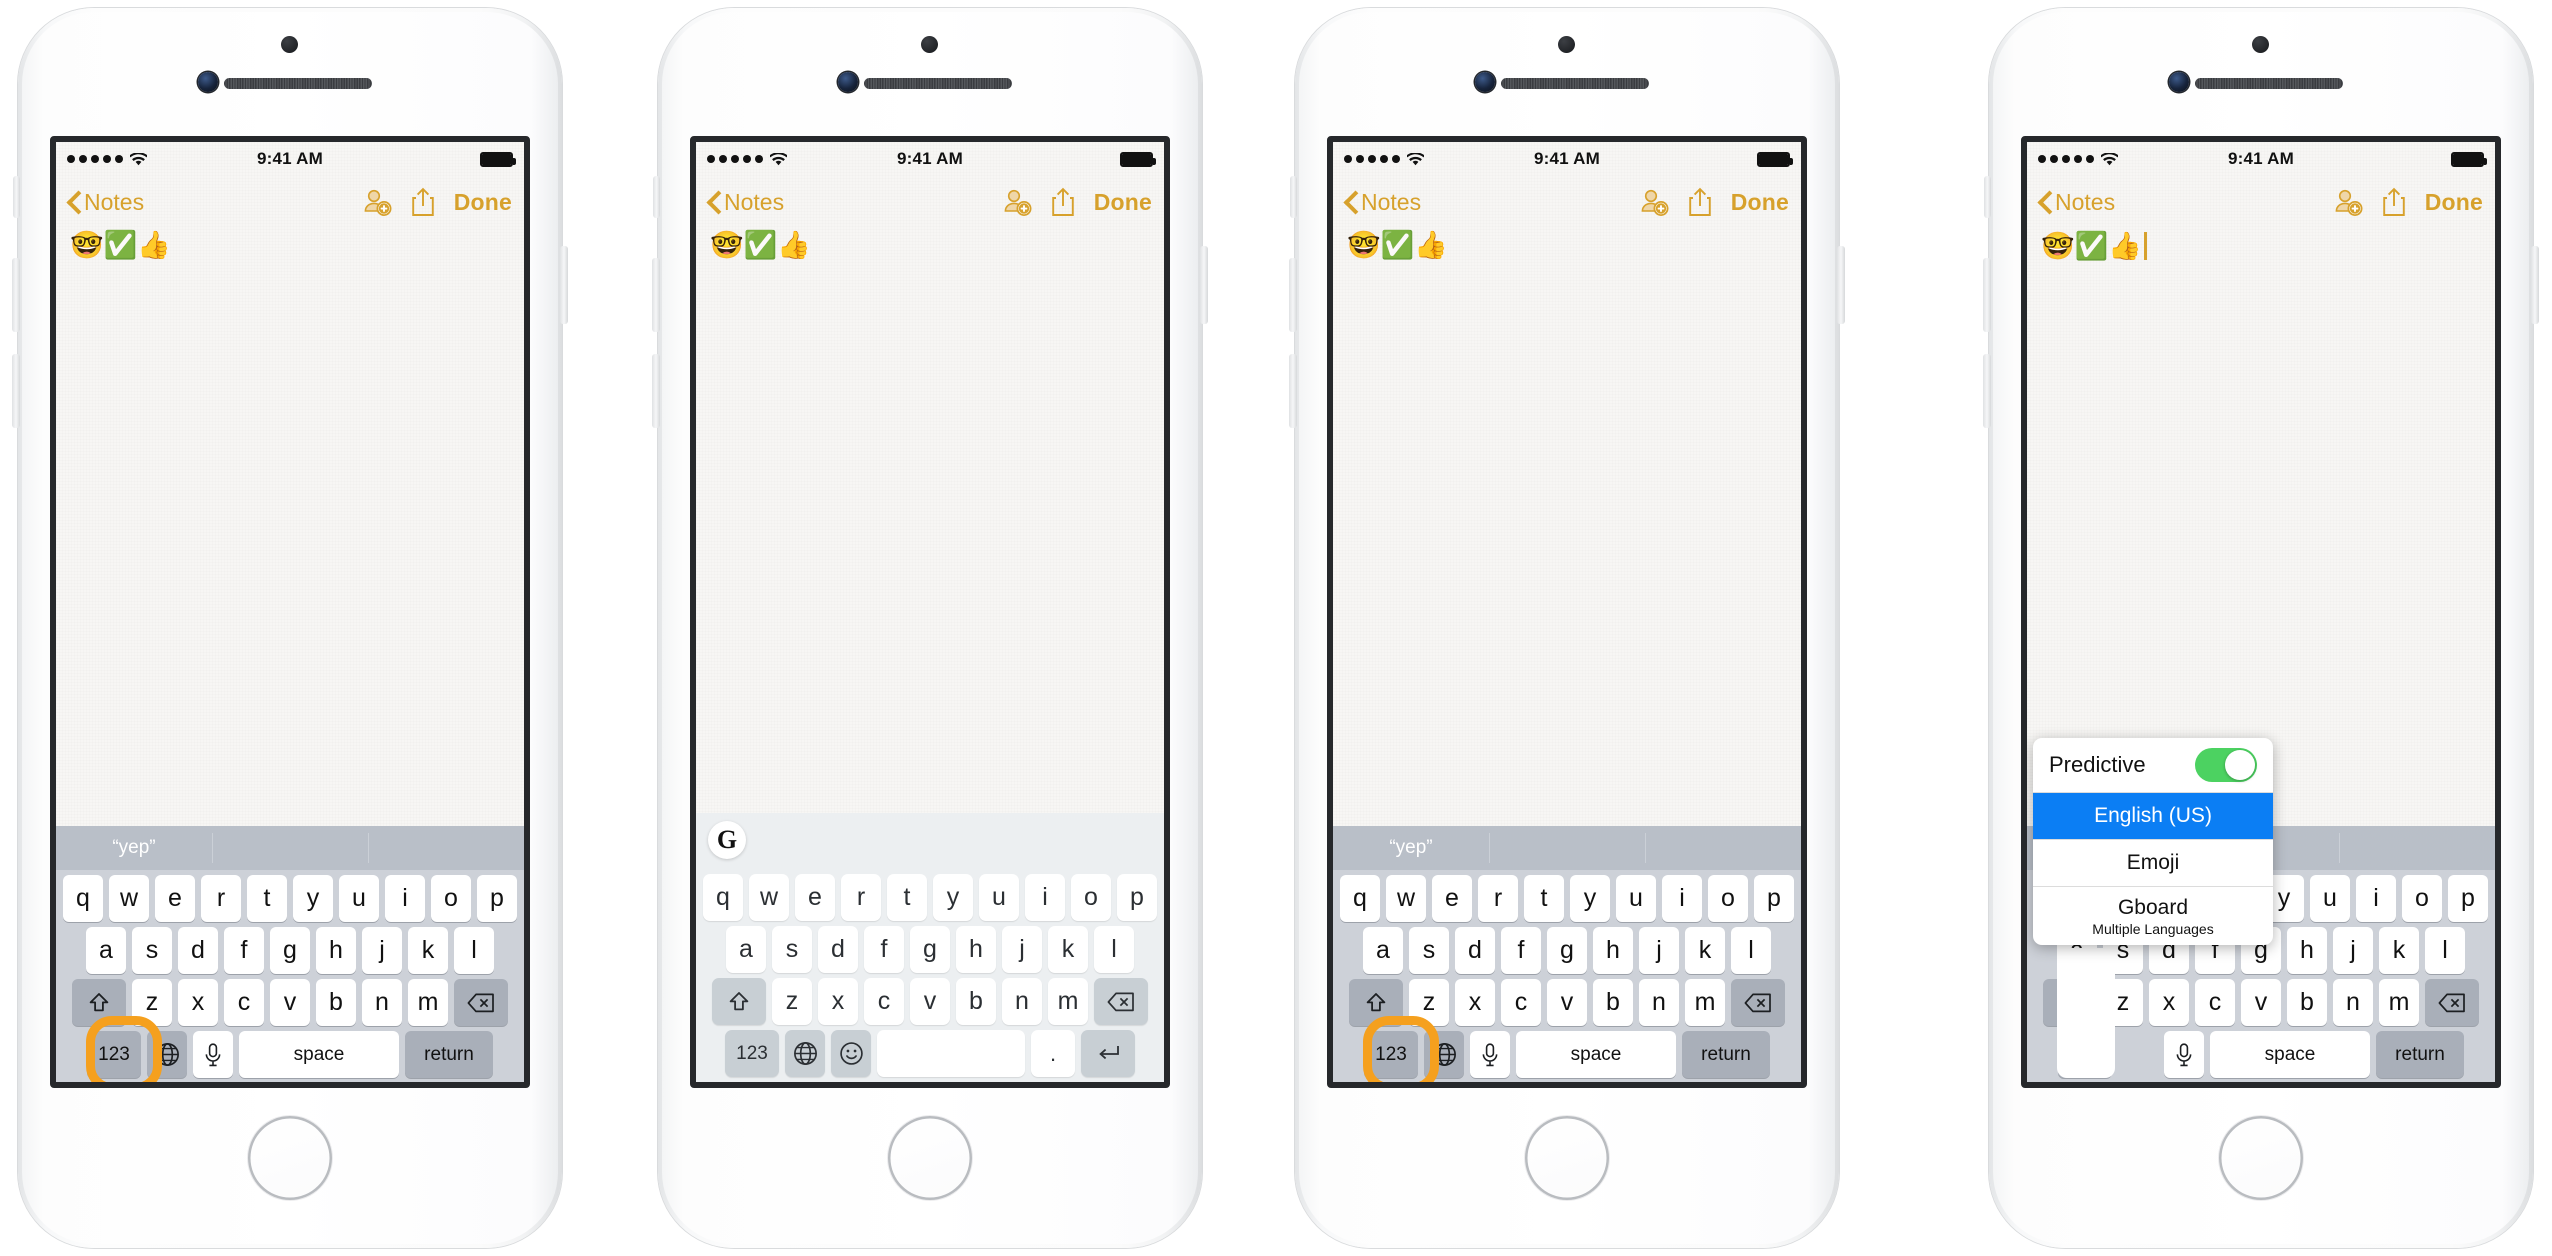  I want to click on popup-item-english-us: English (US), so click(2153, 816).